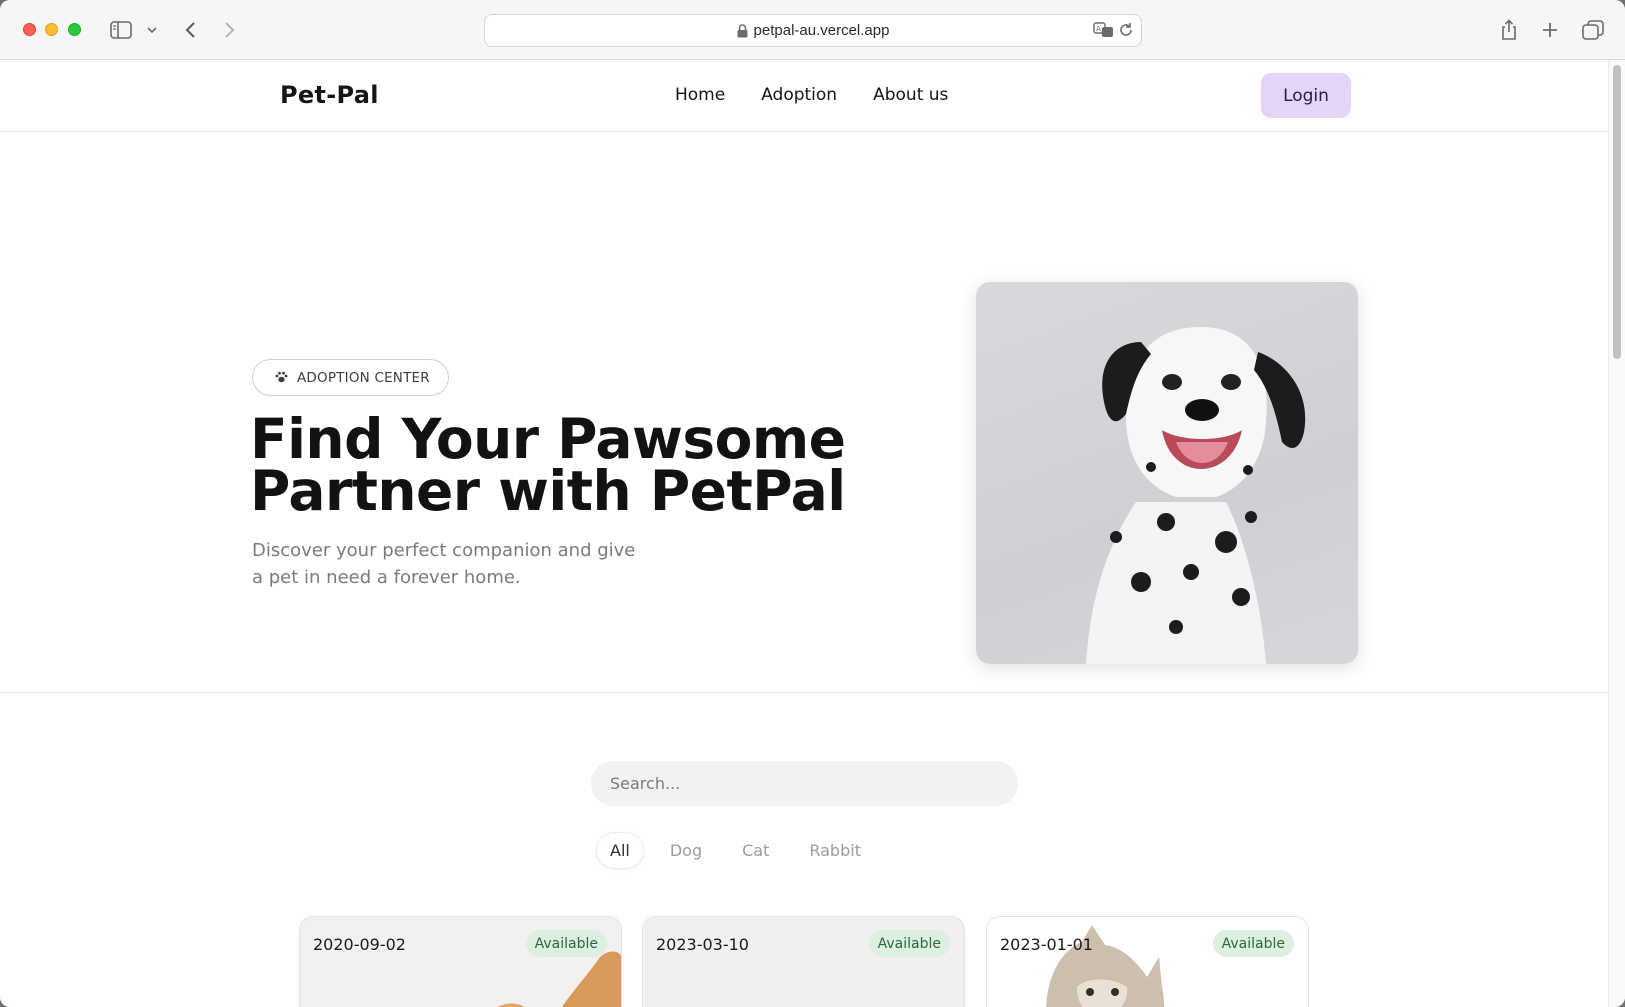 This screenshot has height=1007, width=1625. What do you see at coordinates (620, 850) in the screenshot?
I see `filter-all: All` at bounding box center [620, 850].